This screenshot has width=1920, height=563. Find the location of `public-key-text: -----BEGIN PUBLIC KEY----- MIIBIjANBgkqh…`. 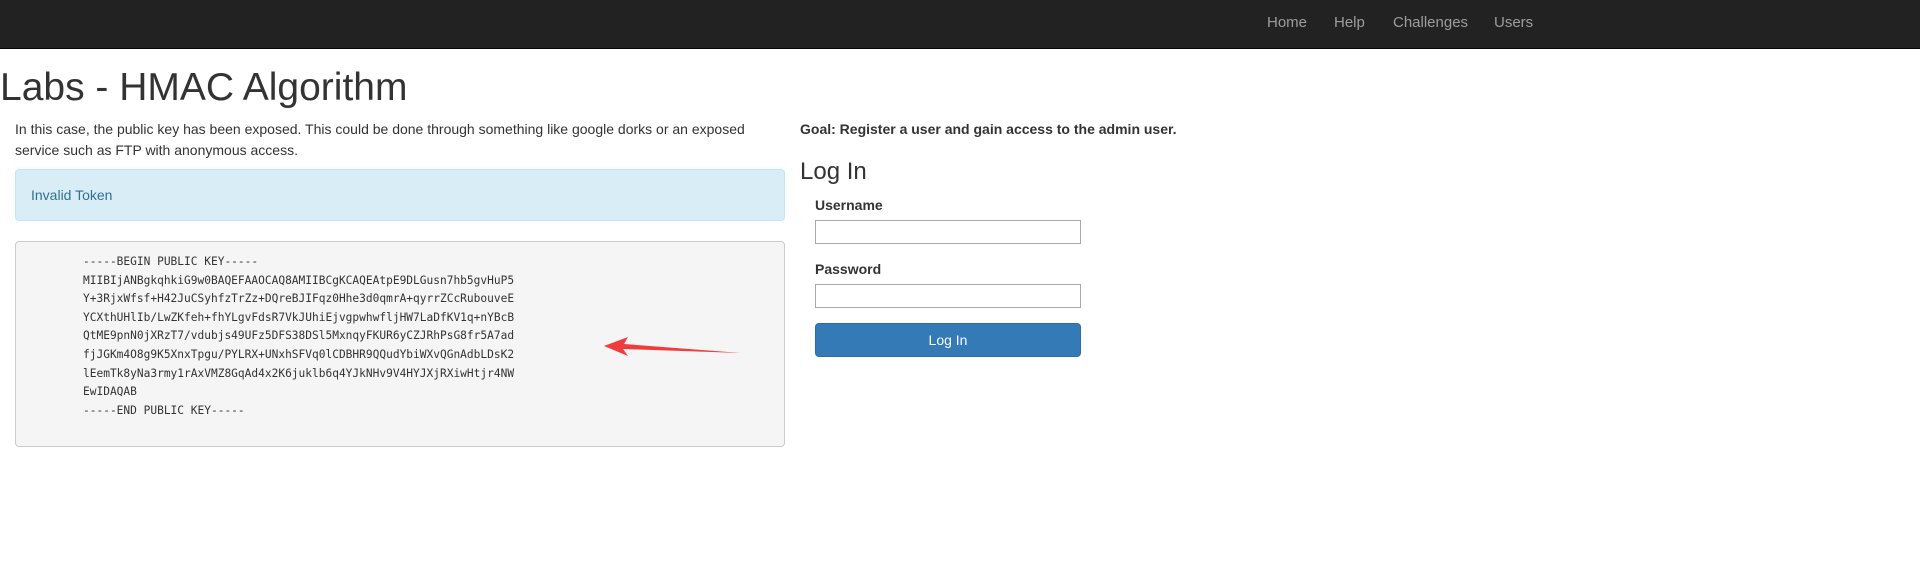

public-key-text: -----BEGIN PUBLIC KEY----- MIIBIjANBgkqh… is located at coordinates (299, 336).